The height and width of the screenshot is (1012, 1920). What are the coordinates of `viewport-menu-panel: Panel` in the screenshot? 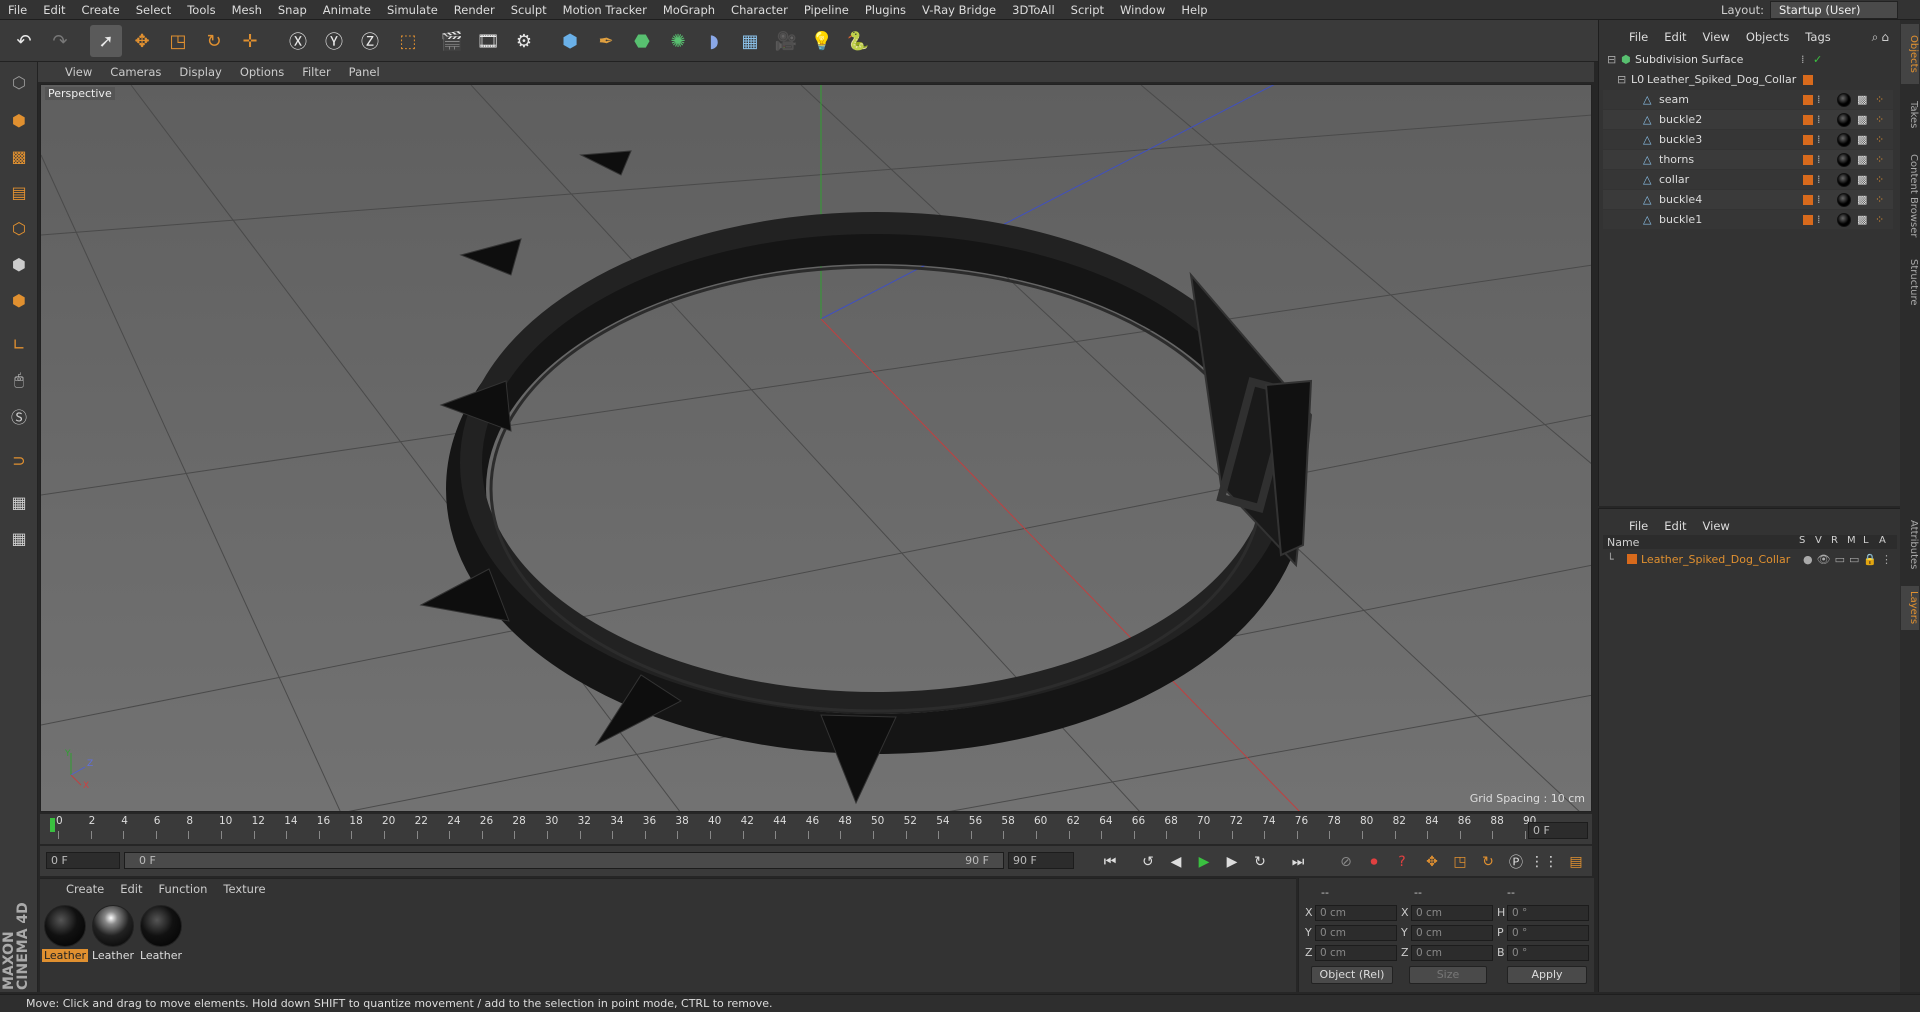 It's located at (364, 72).